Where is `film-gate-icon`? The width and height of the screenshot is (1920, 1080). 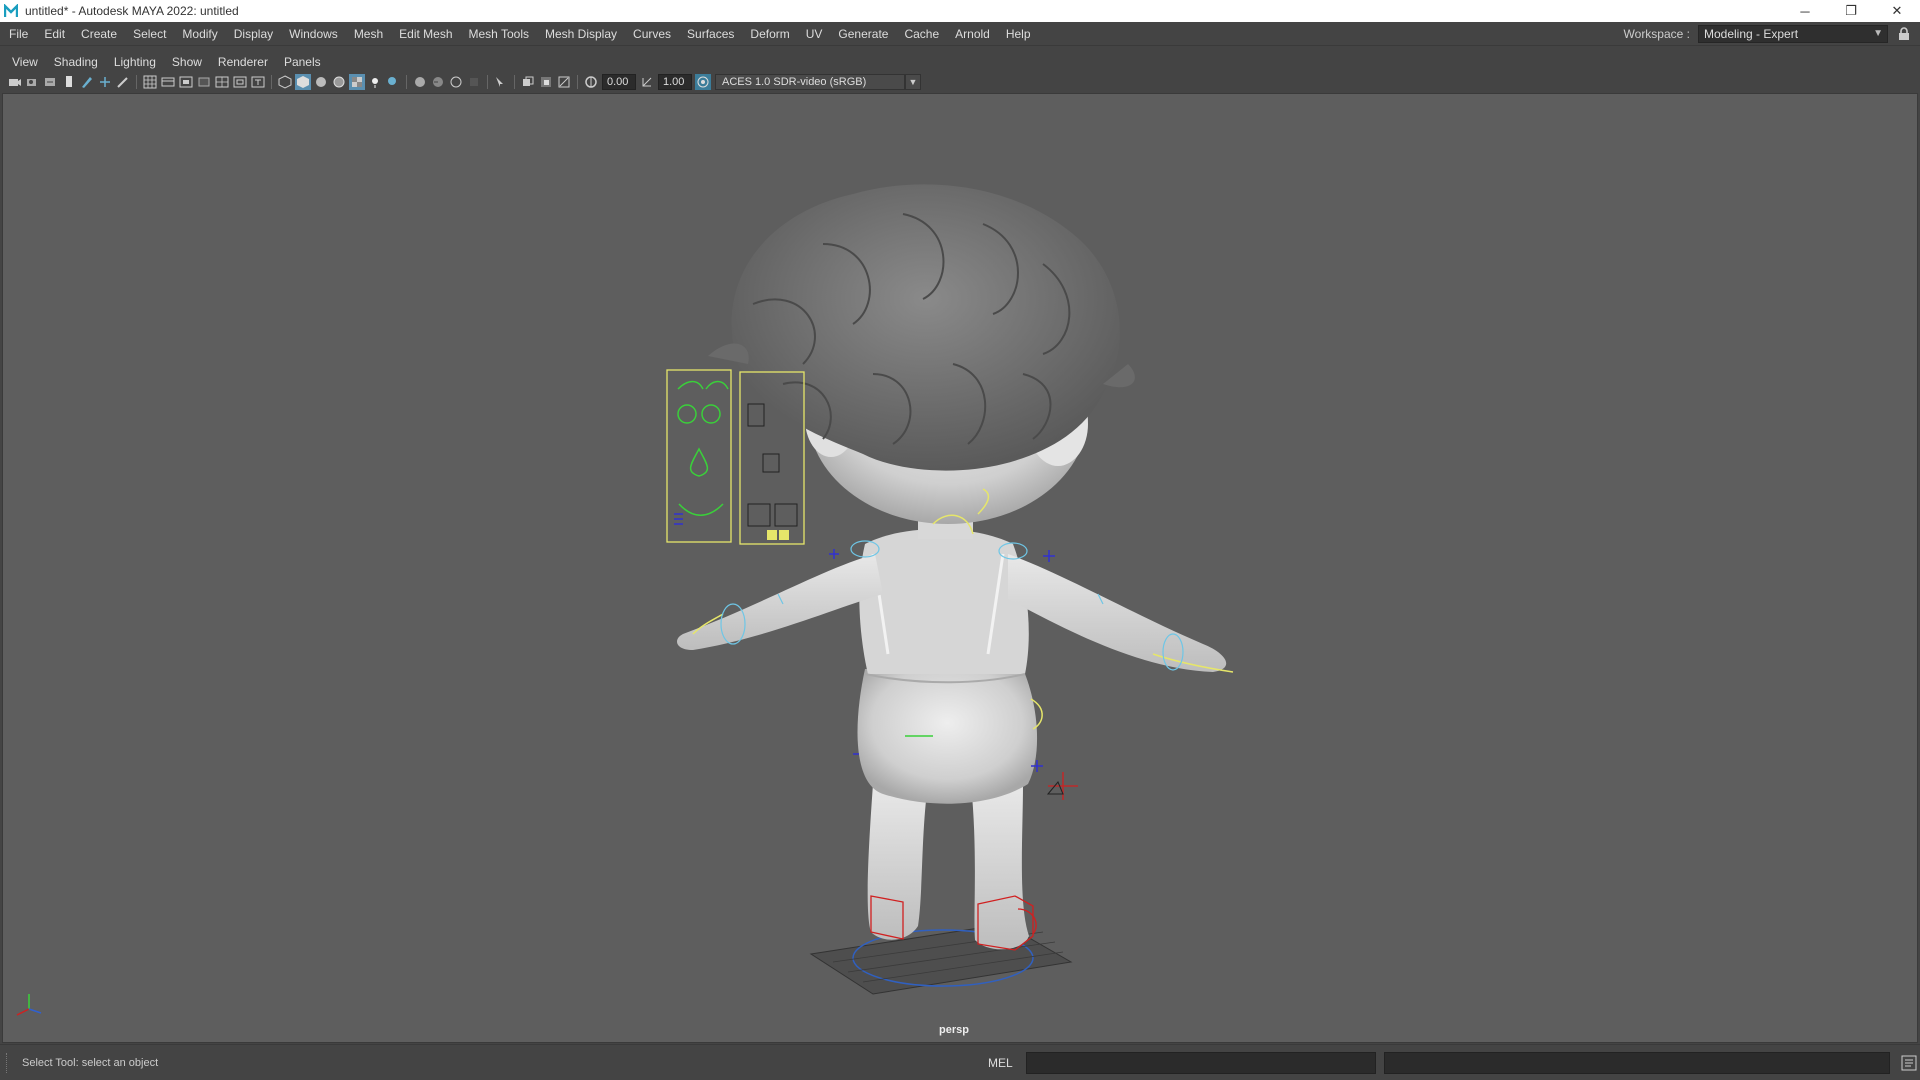
film-gate-icon is located at coordinates (168, 82).